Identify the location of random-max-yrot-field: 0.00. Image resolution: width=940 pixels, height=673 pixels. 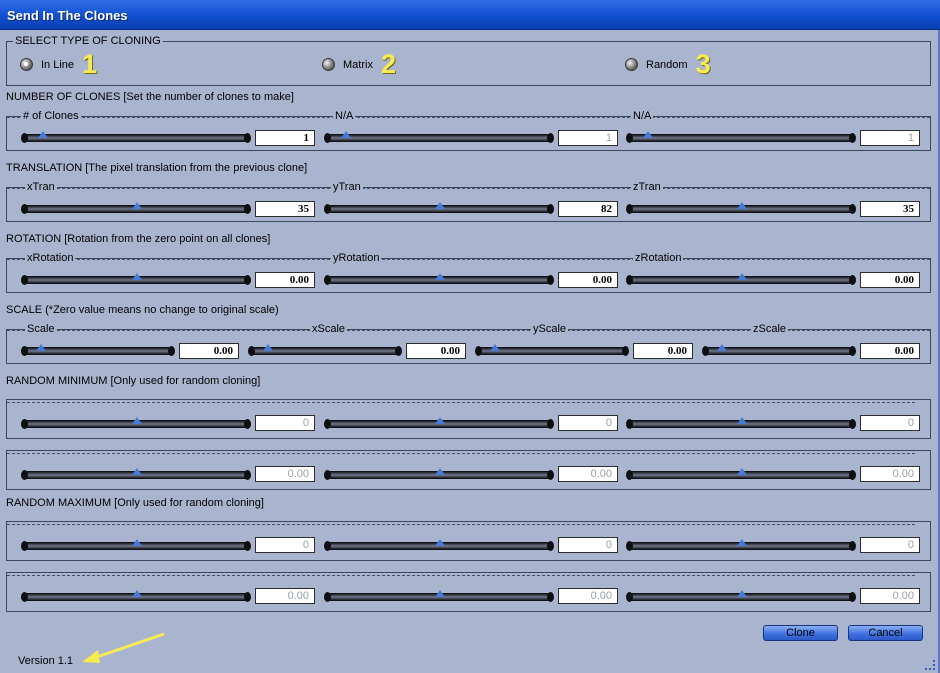
(588, 596).